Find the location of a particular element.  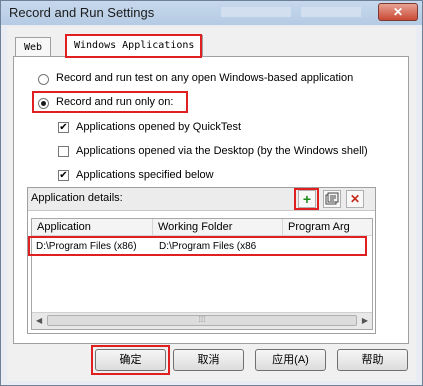

details-label: Application details: is located at coordinates (77, 198).